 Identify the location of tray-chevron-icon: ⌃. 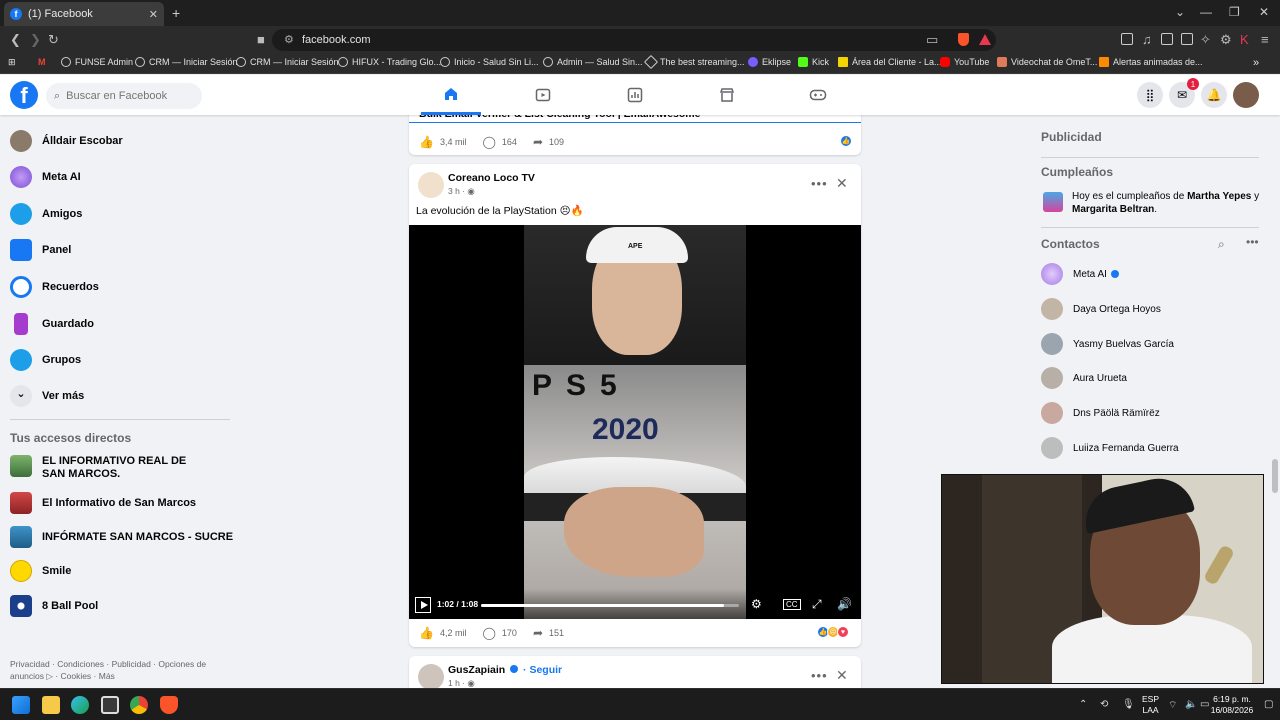
(1083, 704).